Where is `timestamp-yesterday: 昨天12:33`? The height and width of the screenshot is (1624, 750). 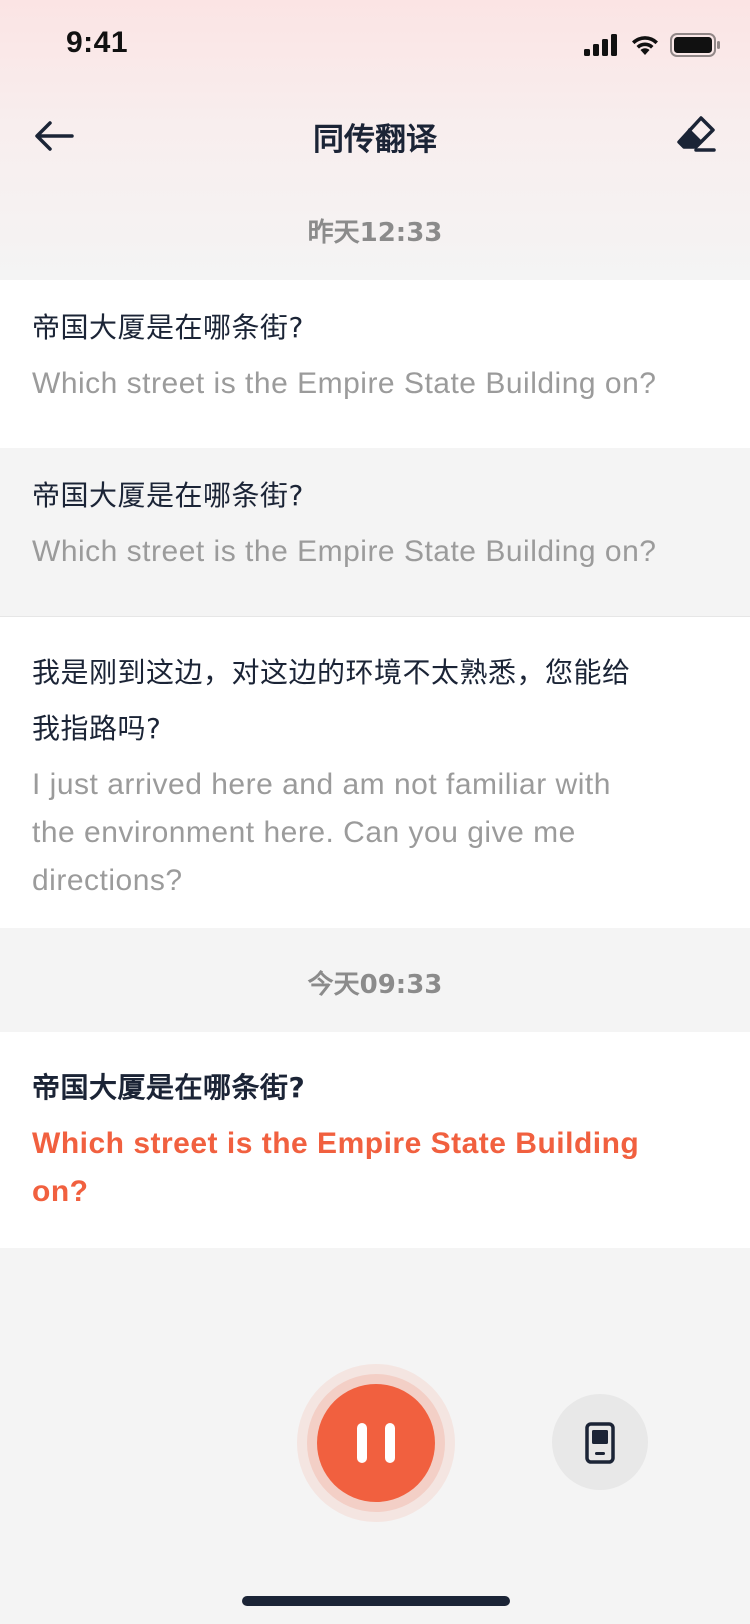 timestamp-yesterday: 昨天12:33 is located at coordinates (375, 233).